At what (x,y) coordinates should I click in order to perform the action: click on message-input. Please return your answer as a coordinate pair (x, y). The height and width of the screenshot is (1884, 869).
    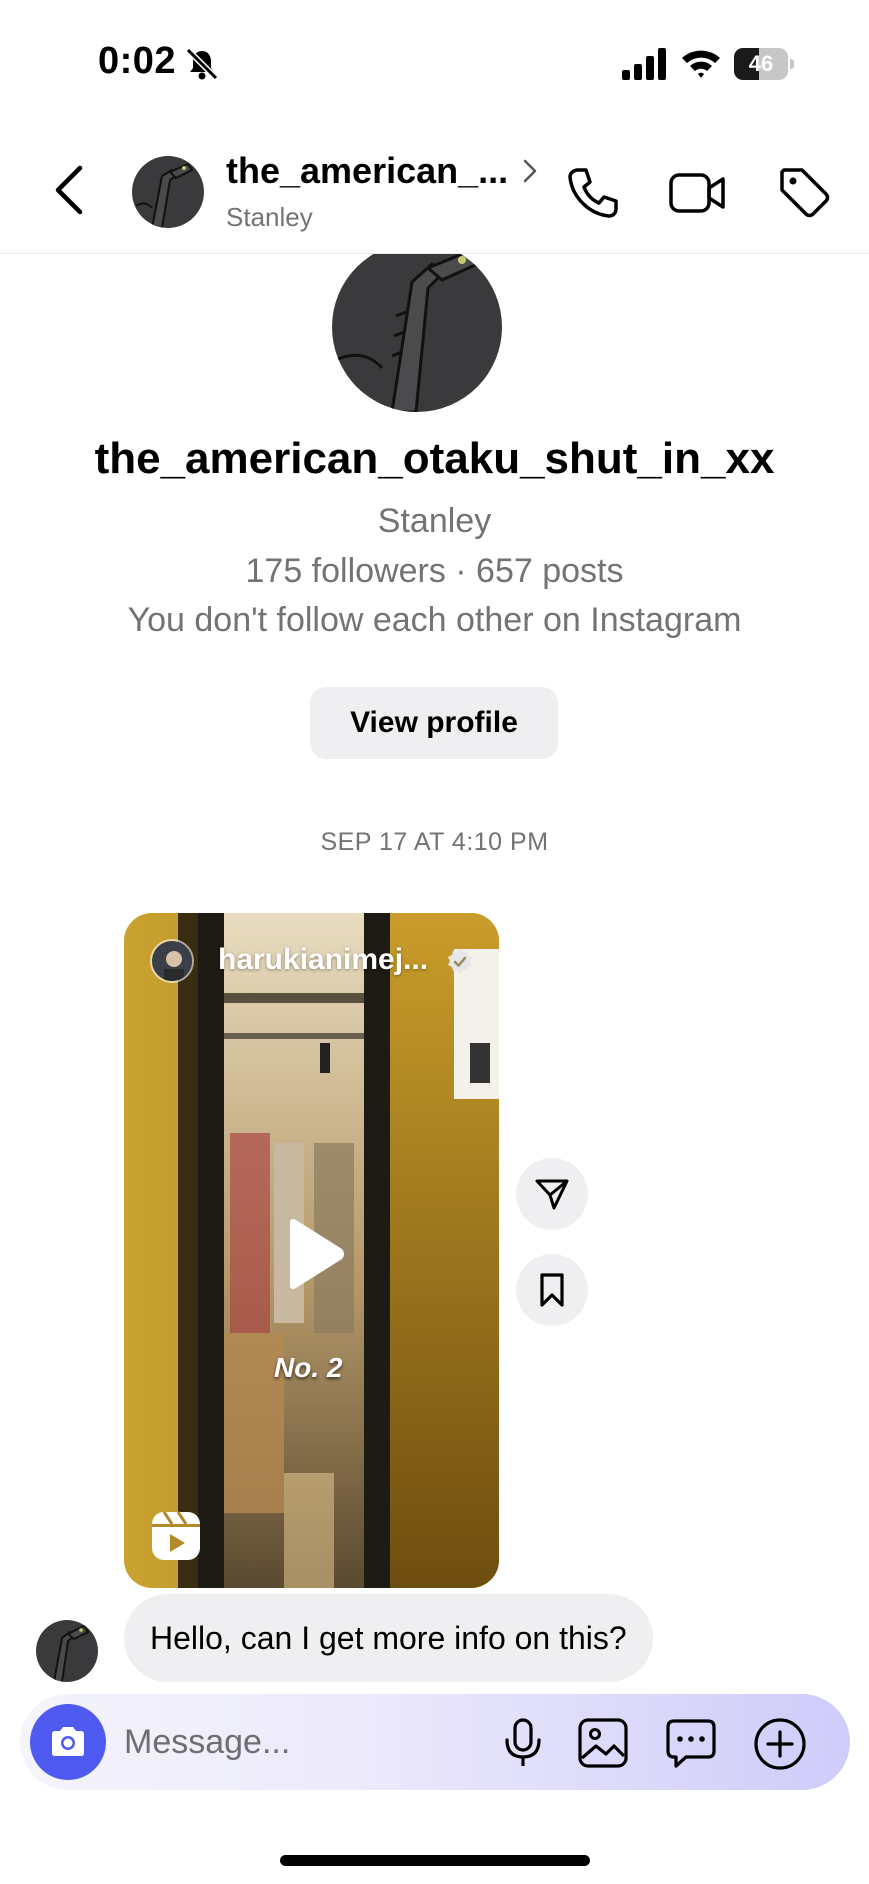
    Looking at the image, I should click on (304, 1742).